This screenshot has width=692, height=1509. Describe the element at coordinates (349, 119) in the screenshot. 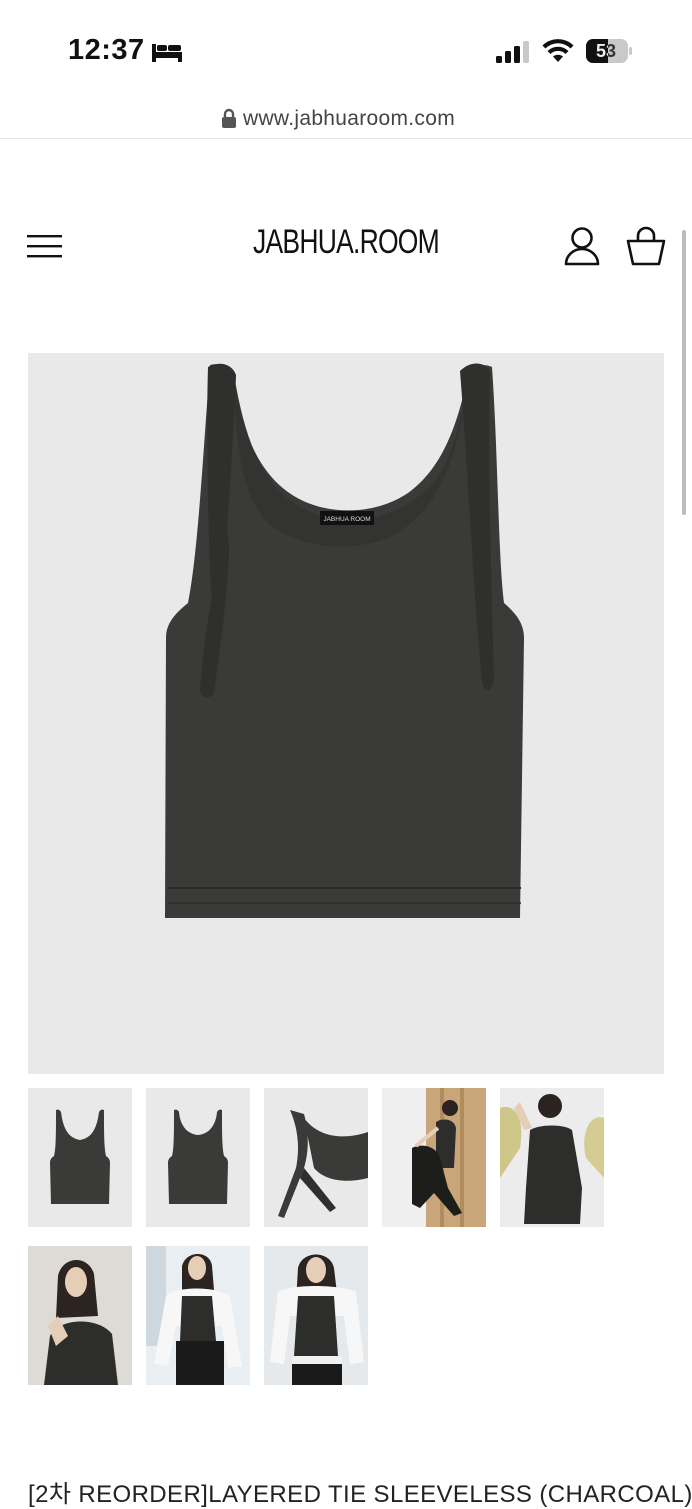

I see `url-text: www.jabhuaroom.com` at that location.